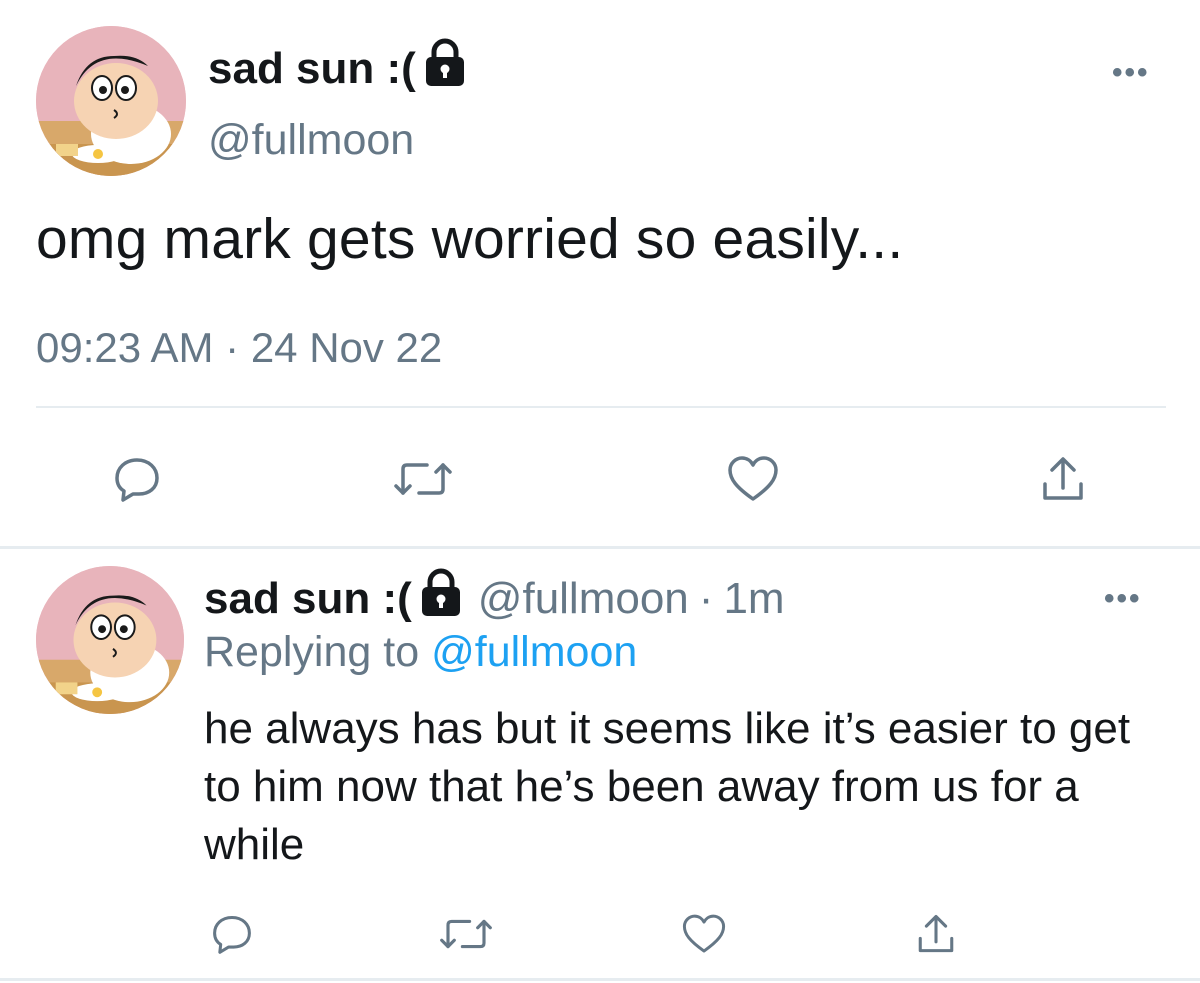 The width and height of the screenshot is (1200, 983). I want to click on reply-header: sad sun :( @fullmoon · 1m, so click(494, 598).